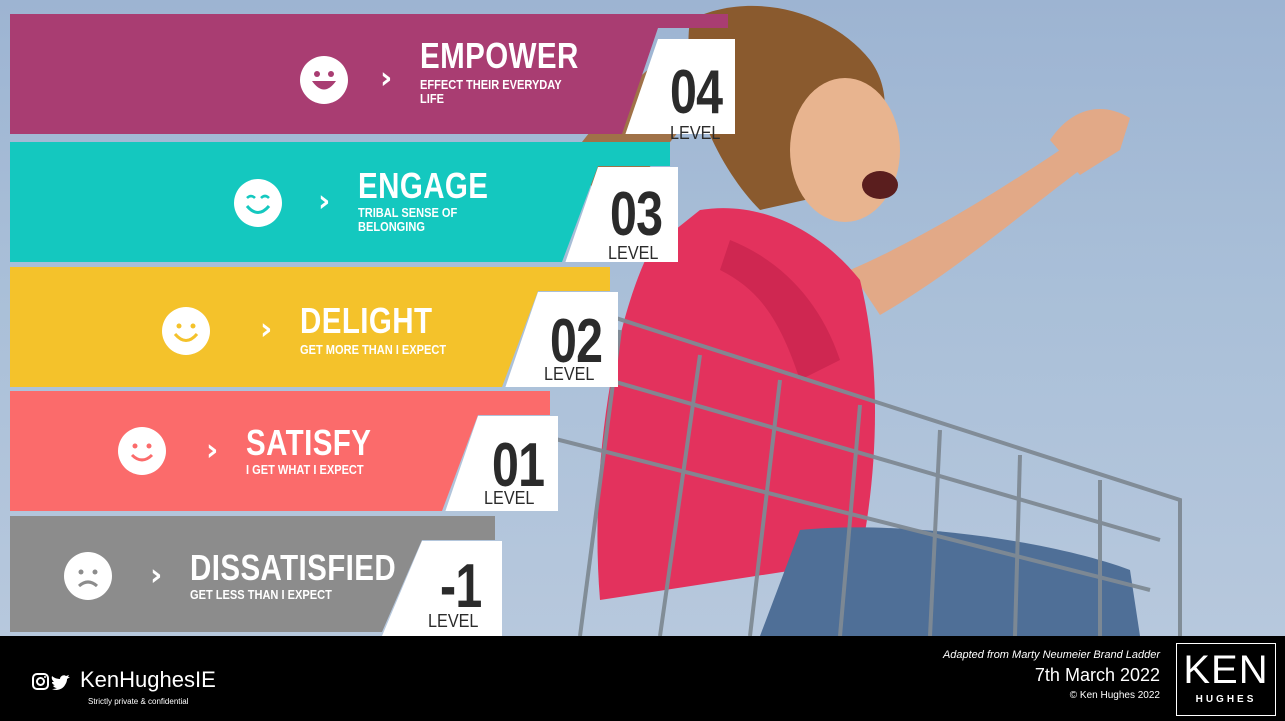 The image size is (1285, 721). I want to click on level-number: 04, so click(696, 92).